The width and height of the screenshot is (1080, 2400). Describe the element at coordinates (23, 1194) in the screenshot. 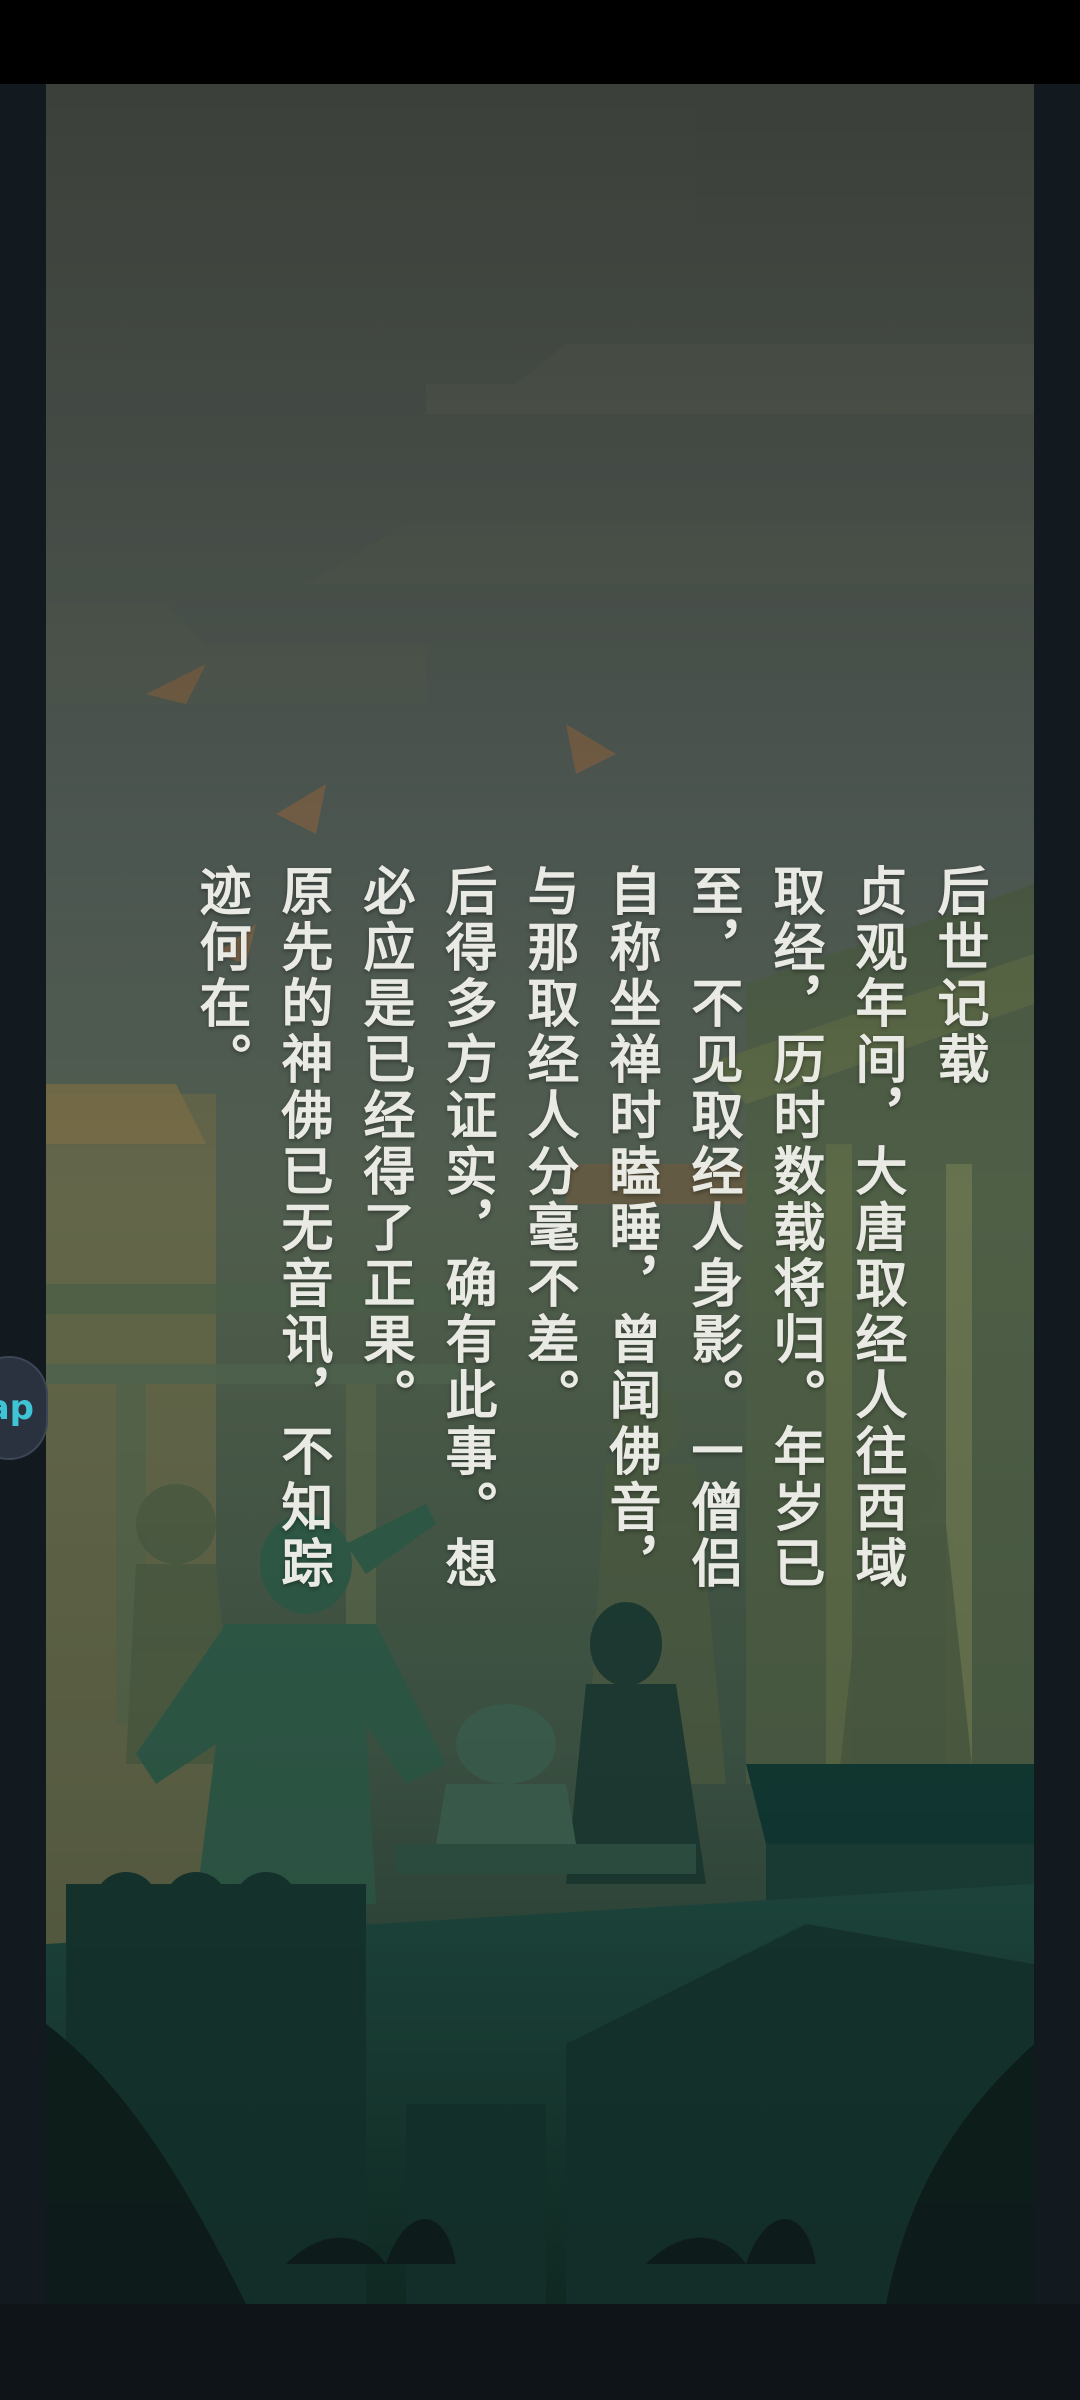

I see `left-frame` at that location.